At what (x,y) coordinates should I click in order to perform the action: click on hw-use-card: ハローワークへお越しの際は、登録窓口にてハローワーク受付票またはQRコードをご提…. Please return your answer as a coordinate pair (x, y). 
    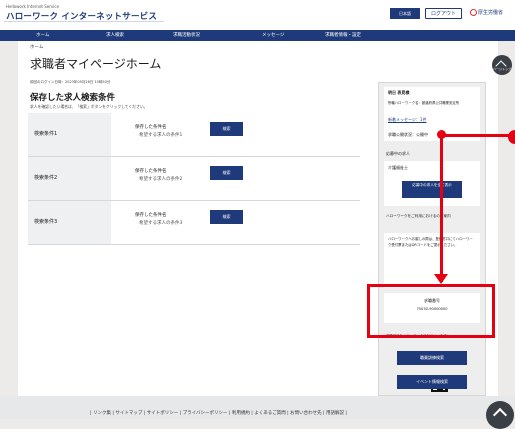
    Looking at the image, I should click on (432, 312).